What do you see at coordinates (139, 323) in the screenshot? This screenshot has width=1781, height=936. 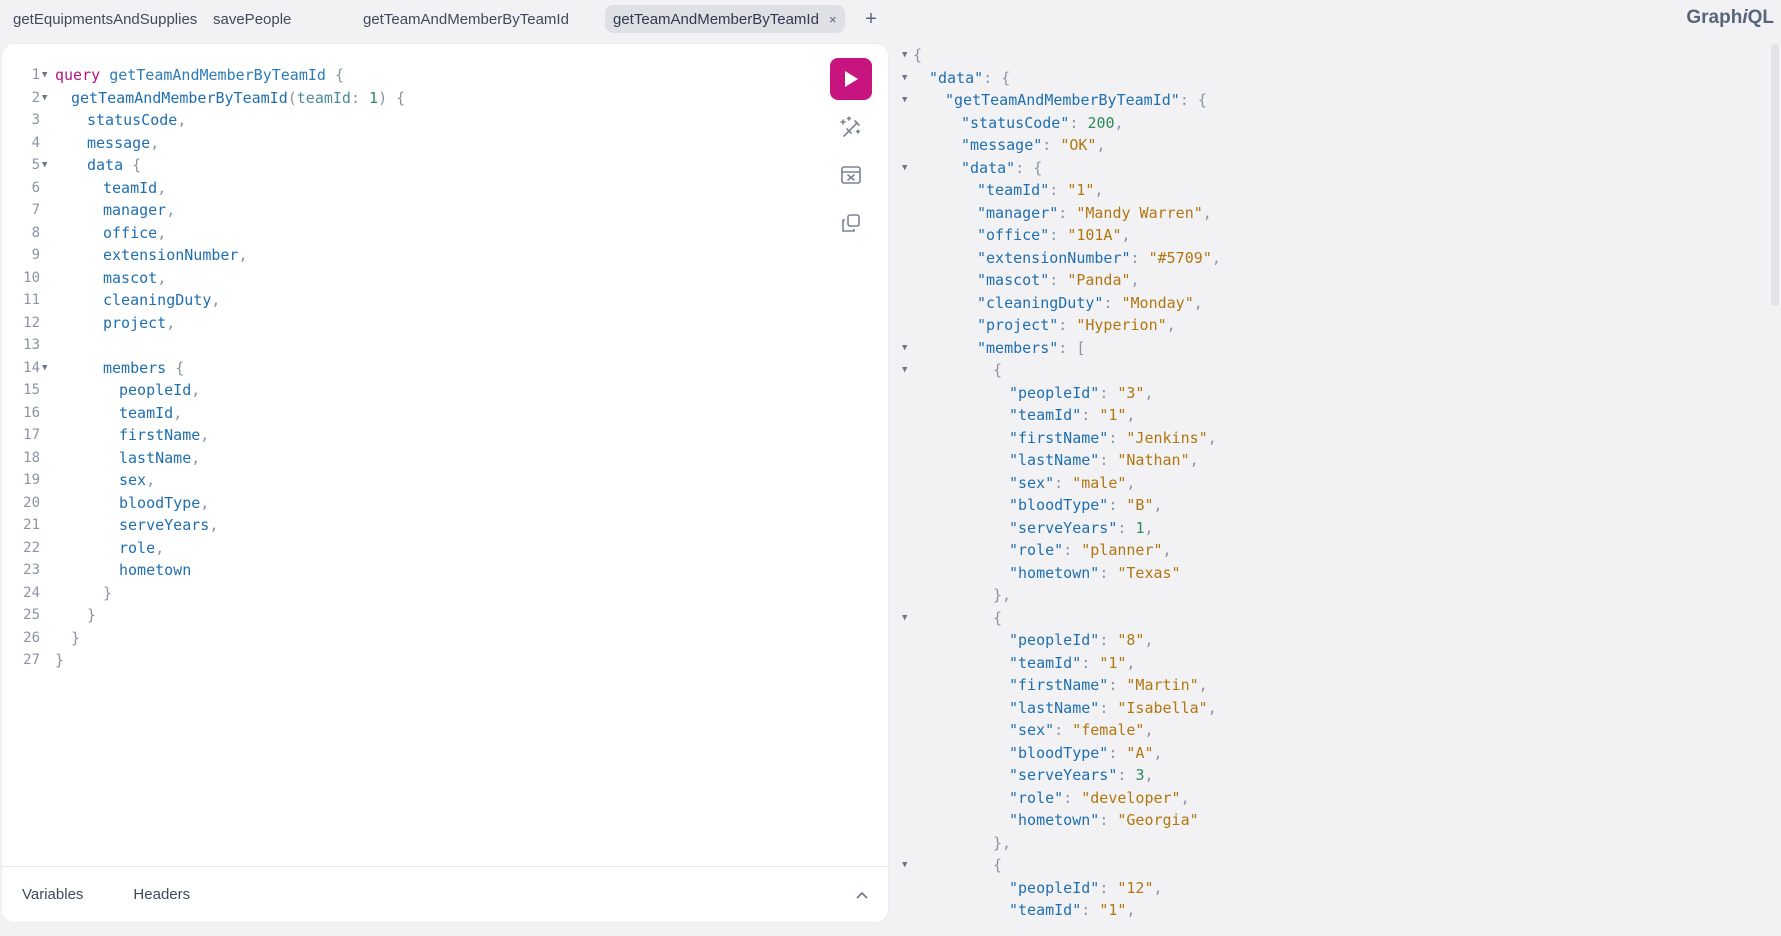 I see `code-content: project,` at bounding box center [139, 323].